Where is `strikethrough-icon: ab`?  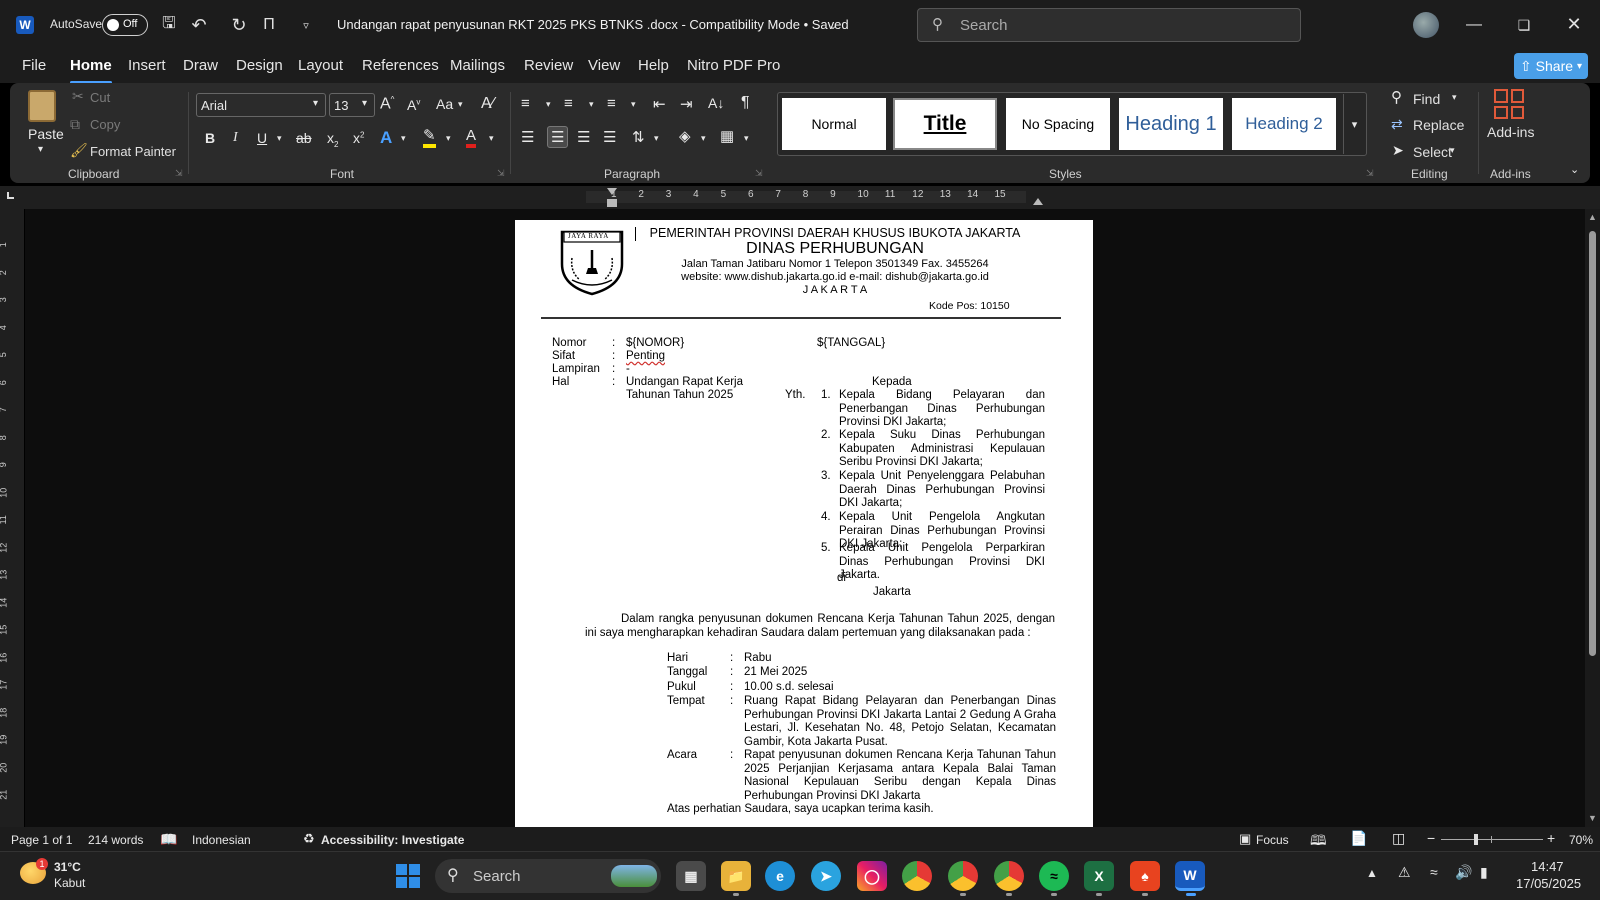
strikethrough-icon: ab is located at coordinates (304, 138).